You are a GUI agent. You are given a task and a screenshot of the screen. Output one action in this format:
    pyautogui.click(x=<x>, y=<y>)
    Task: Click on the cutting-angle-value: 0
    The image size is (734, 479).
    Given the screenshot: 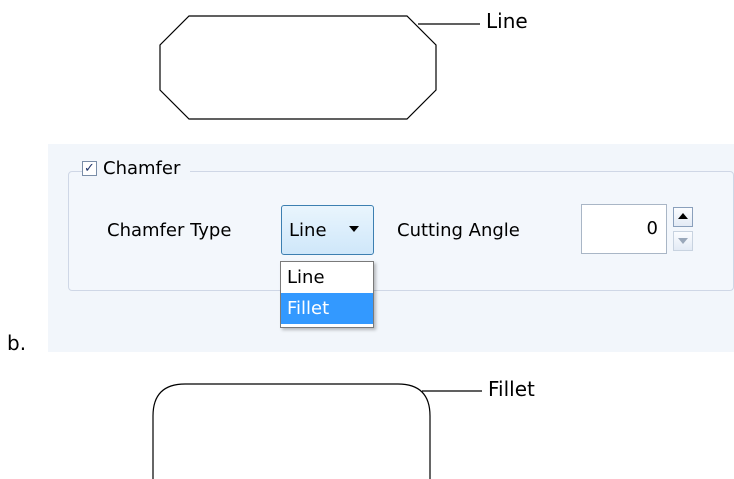 What is the action you would take?
    pyautogui.click(x=652, y=228)
    